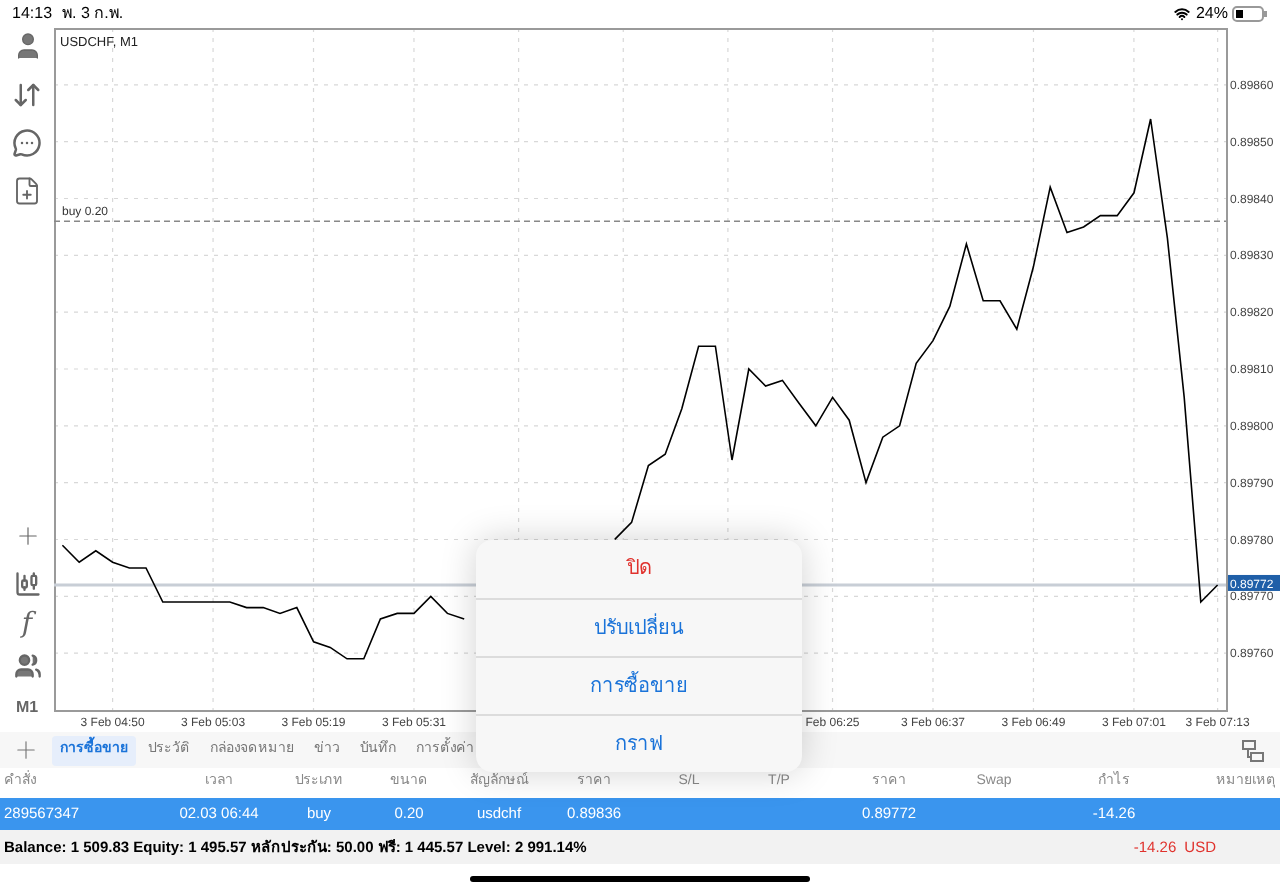 Image resolution: width=1280 pixels, height=894 pixels. What do you see at coordinates (27, 708) in the screenshot?
I see `timeframe-button: M1` at bounding box center [27, 708].